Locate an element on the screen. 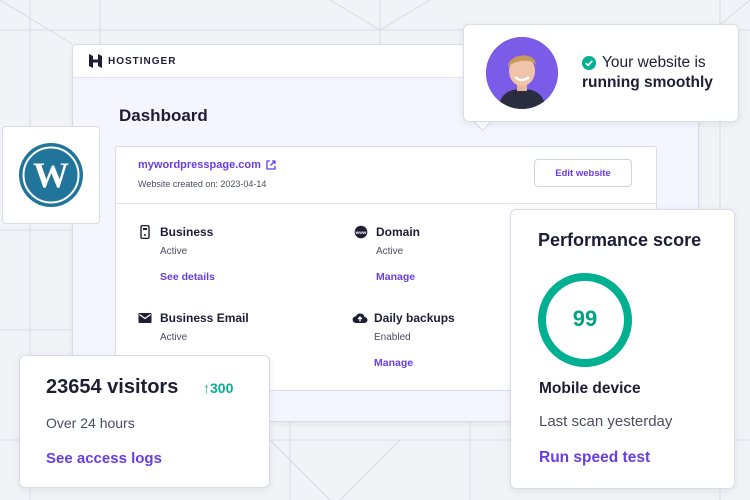  external-link-icon is located at coordinates (271, 165).